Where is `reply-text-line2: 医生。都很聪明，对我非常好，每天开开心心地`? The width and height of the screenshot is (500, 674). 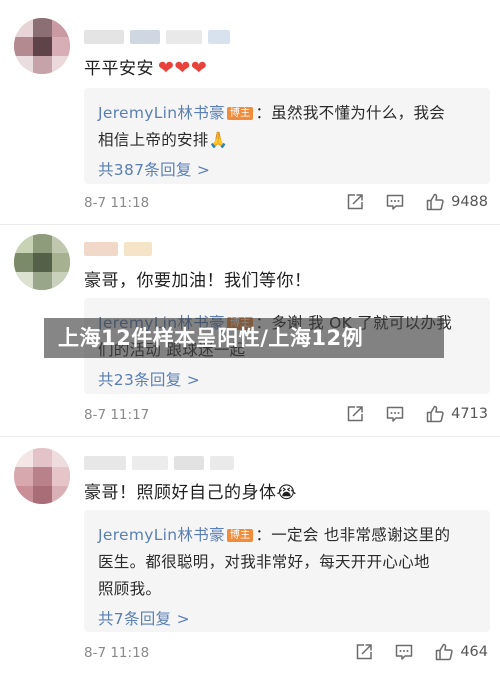 reply-text-line2: 医生。都很聪明，对我非常好，每天开开心心地 is located at coordinates (264, 562).